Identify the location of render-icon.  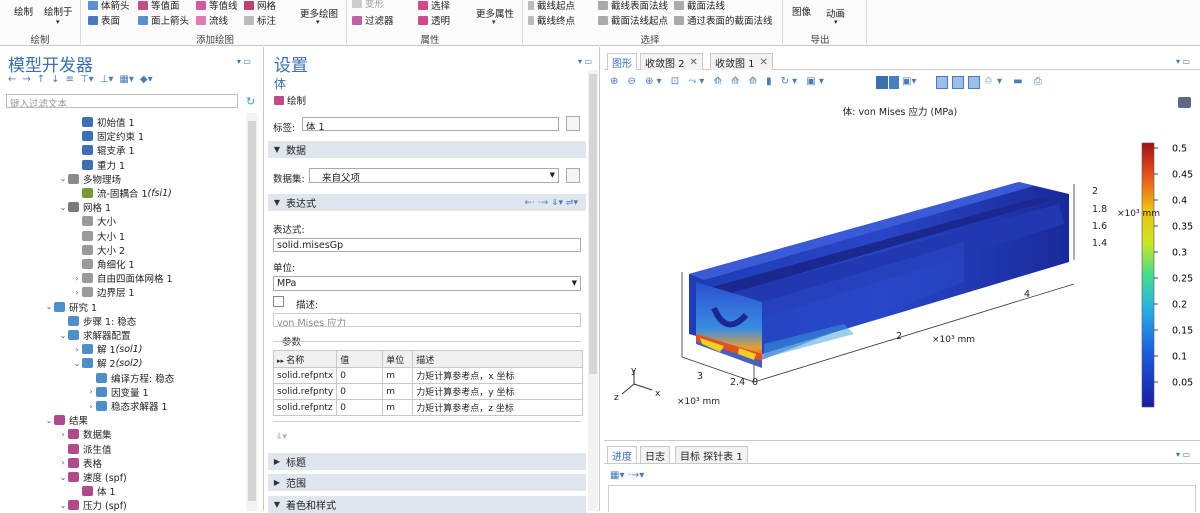
(958, 82).